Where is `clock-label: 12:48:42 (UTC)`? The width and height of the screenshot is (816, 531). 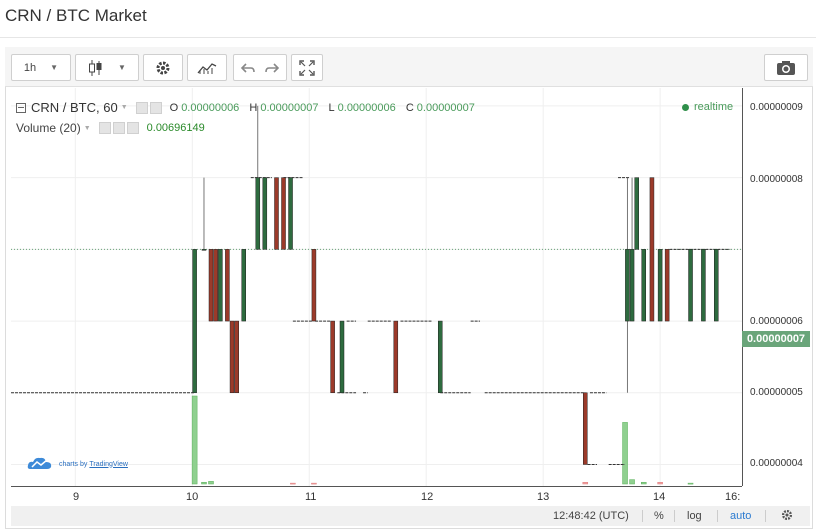
clock-label: 12:48:42 (UTC) is located at coordinates (591, 516).